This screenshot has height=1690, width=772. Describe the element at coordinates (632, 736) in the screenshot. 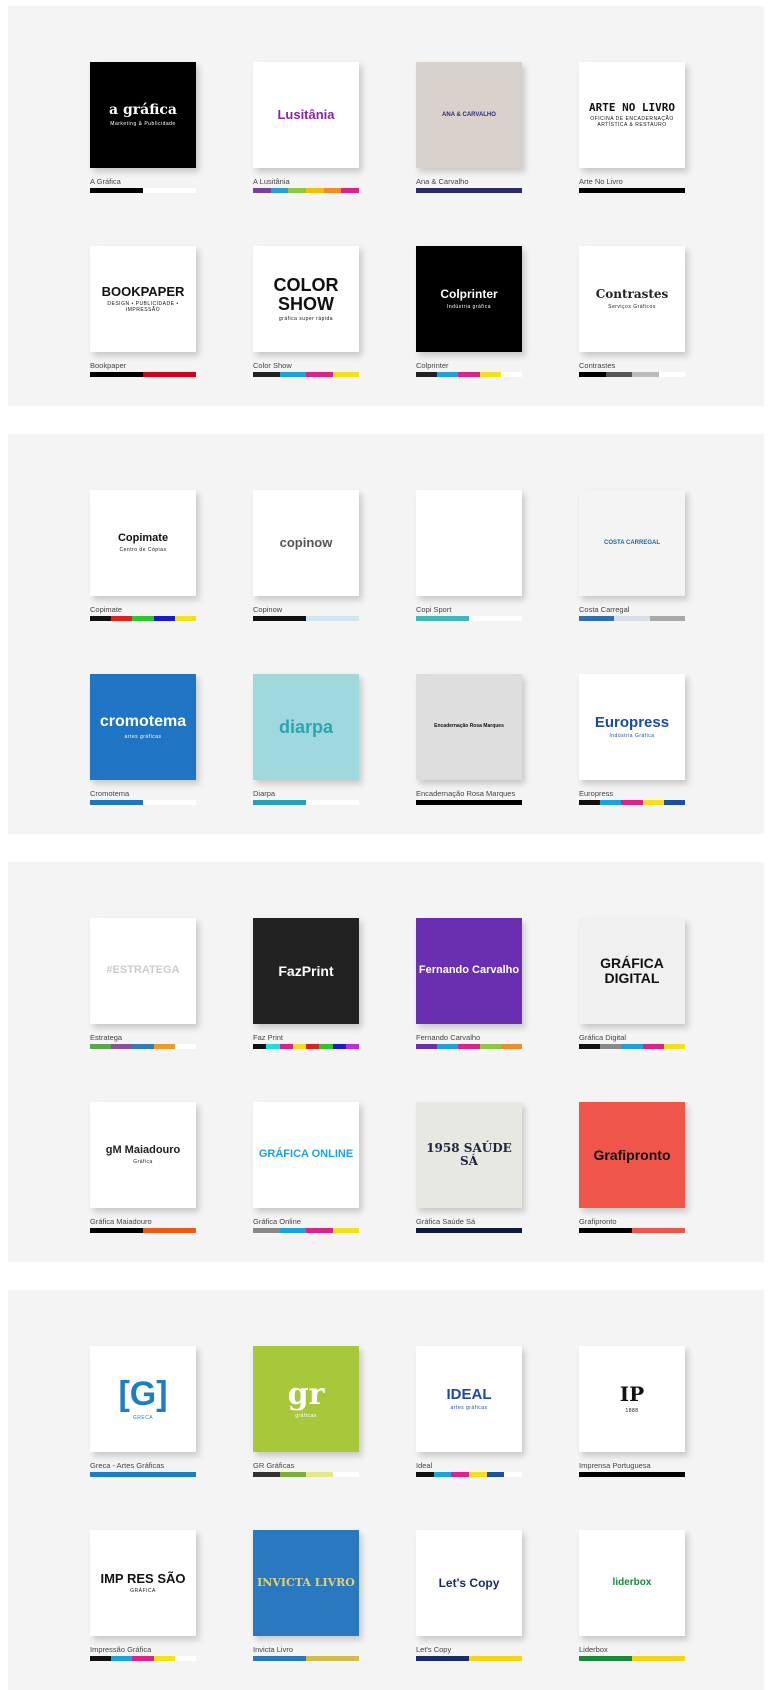

I see `logo-tagline-text: Indústria Gráfica` at that location.